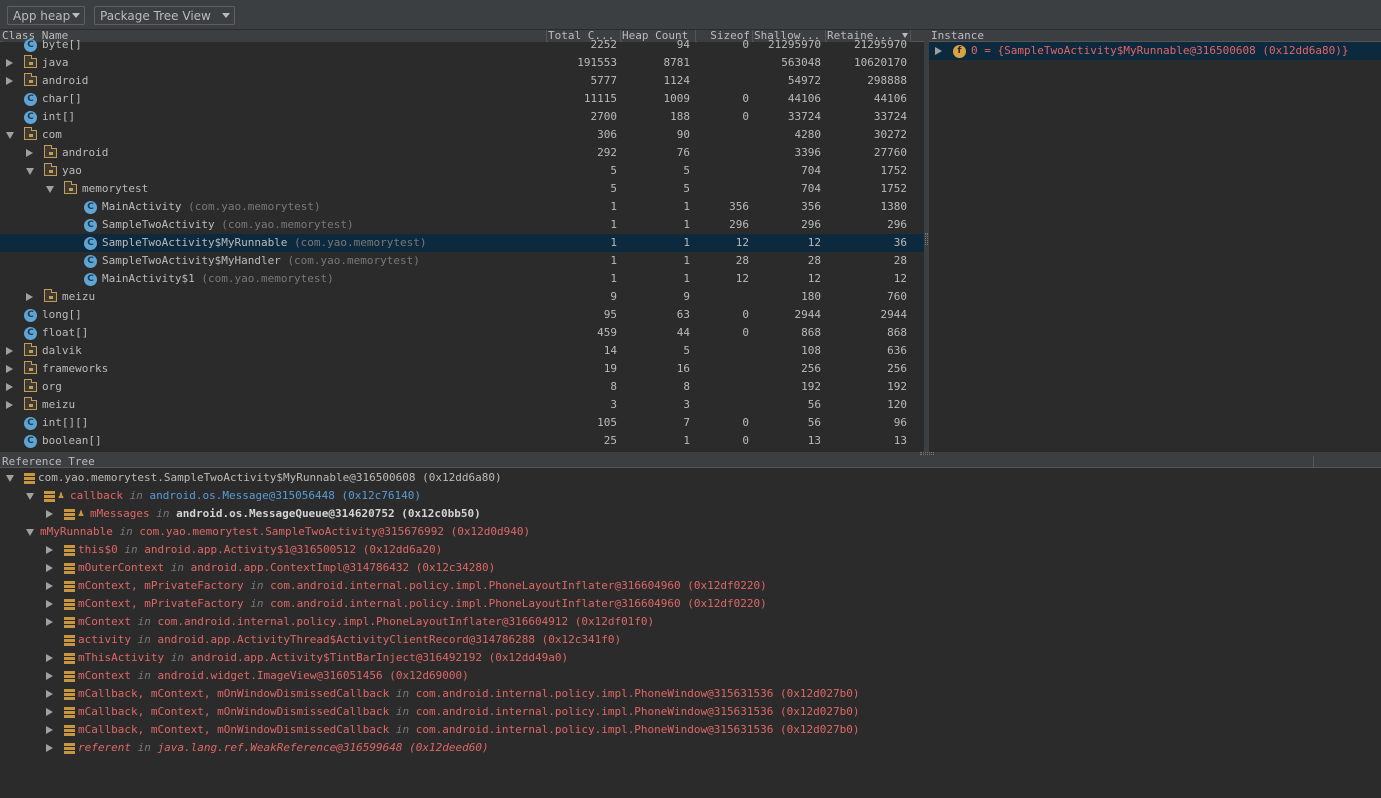  What do you see at coordinates (65, 81) in the screenshot?
I see `class-name: android` at bounding box center [65, 81].